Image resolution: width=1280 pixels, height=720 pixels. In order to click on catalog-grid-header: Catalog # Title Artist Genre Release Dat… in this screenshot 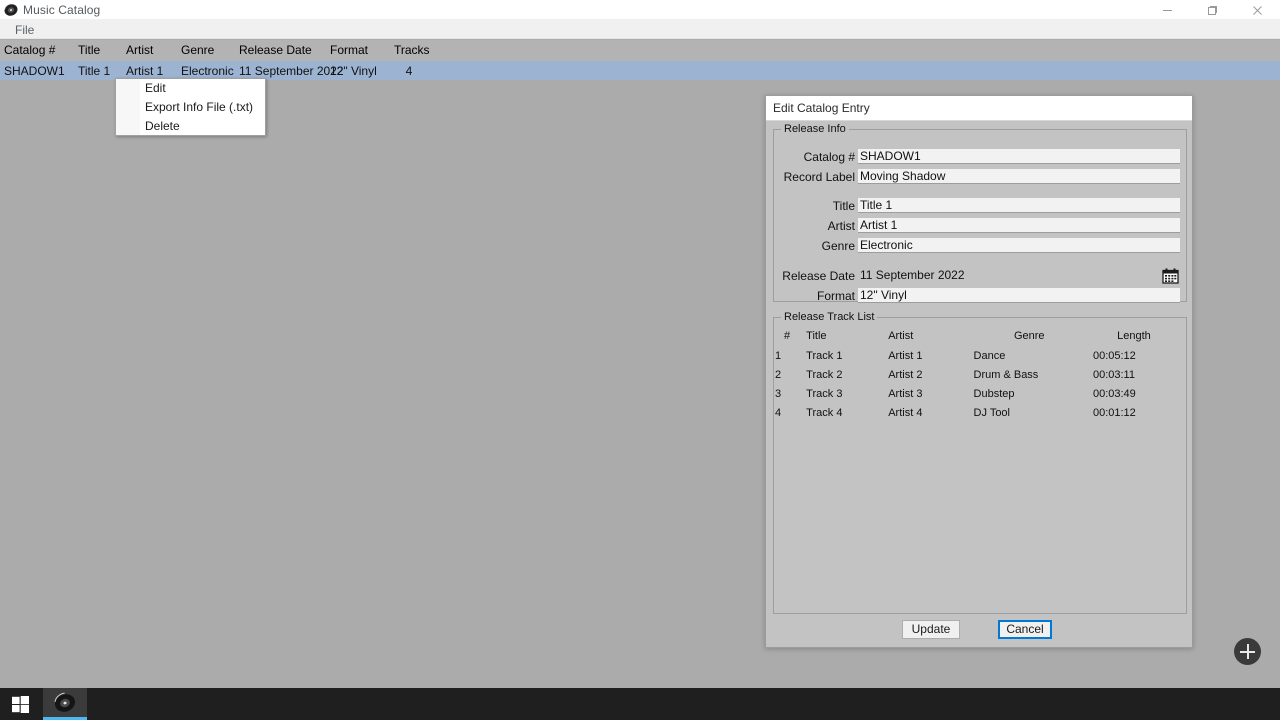, I will do `click(640, 50)`.